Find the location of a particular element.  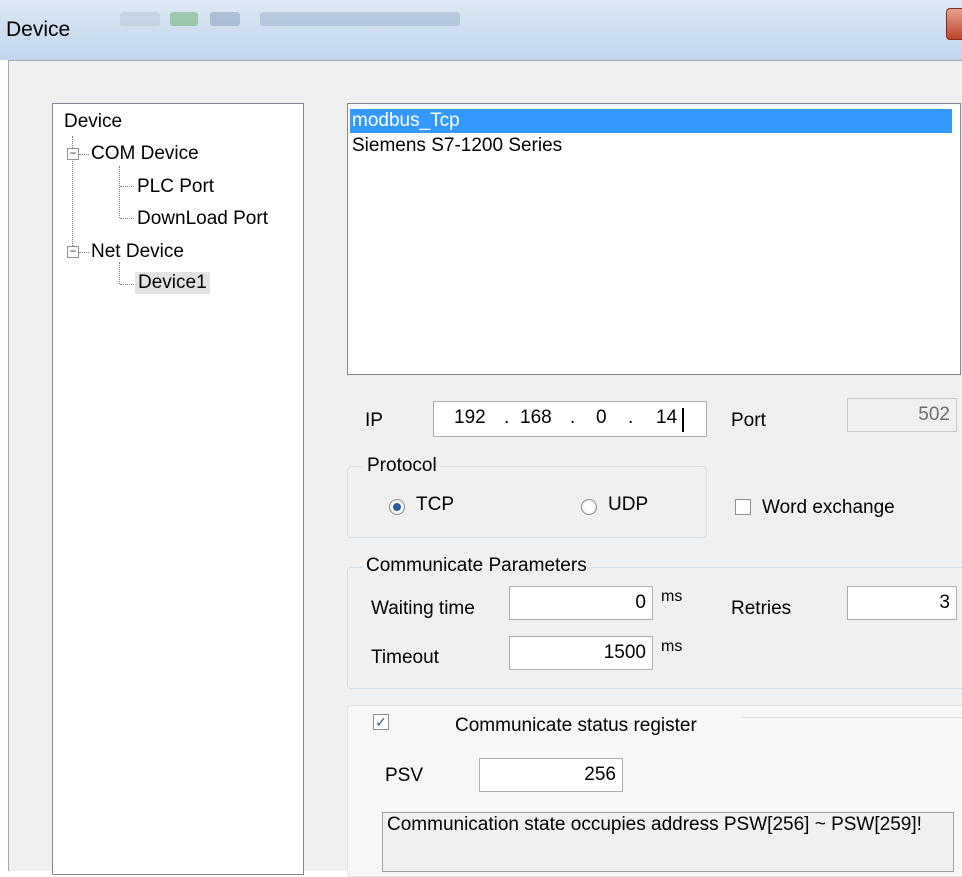

protocol-group-title: Protocol is located at coordinates (402, 466).